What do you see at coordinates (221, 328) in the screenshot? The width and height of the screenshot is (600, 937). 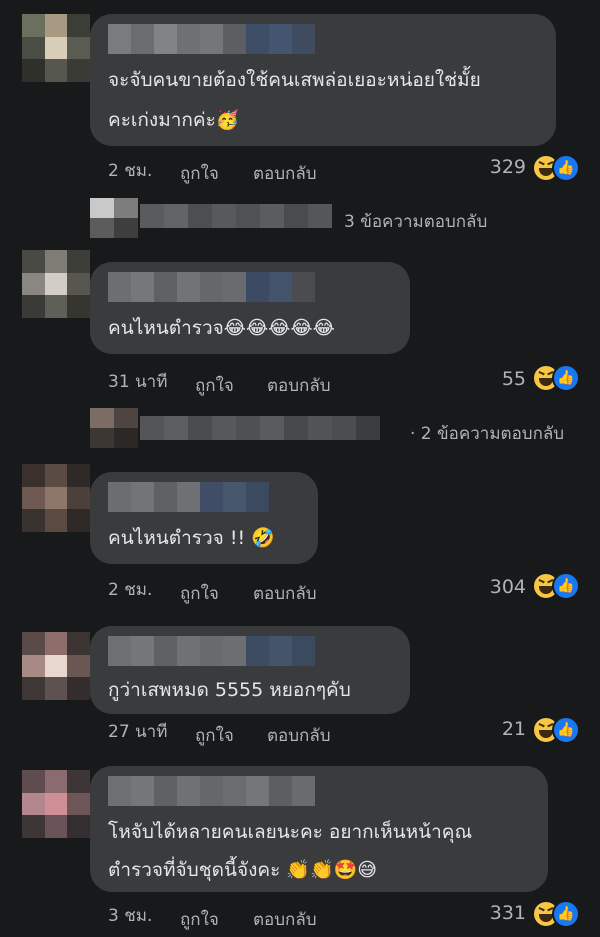 I see `comment-text-line: คนไหนตำรวจ😂😂😂😂😂` at bounding box center [221, 328].